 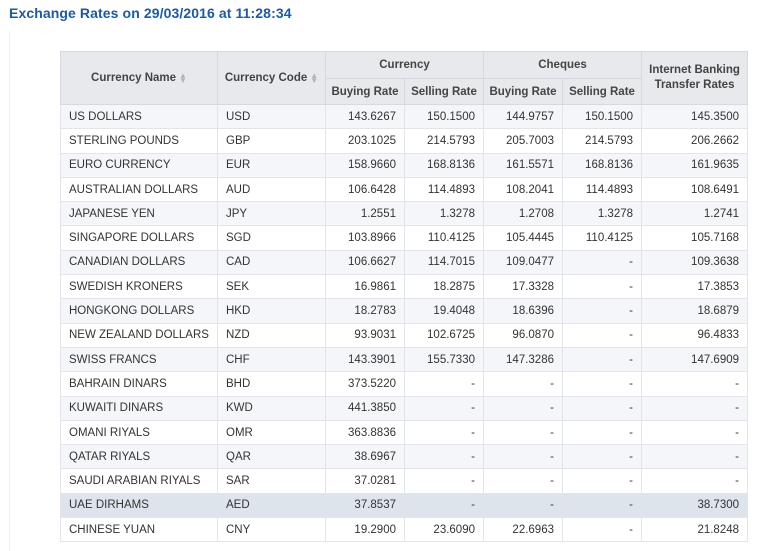 What do you see at coordinates (365, 141) in the screenshot?
I see `currency-buying-rate-cell: 203.1025` at bounding box center [365, 141].